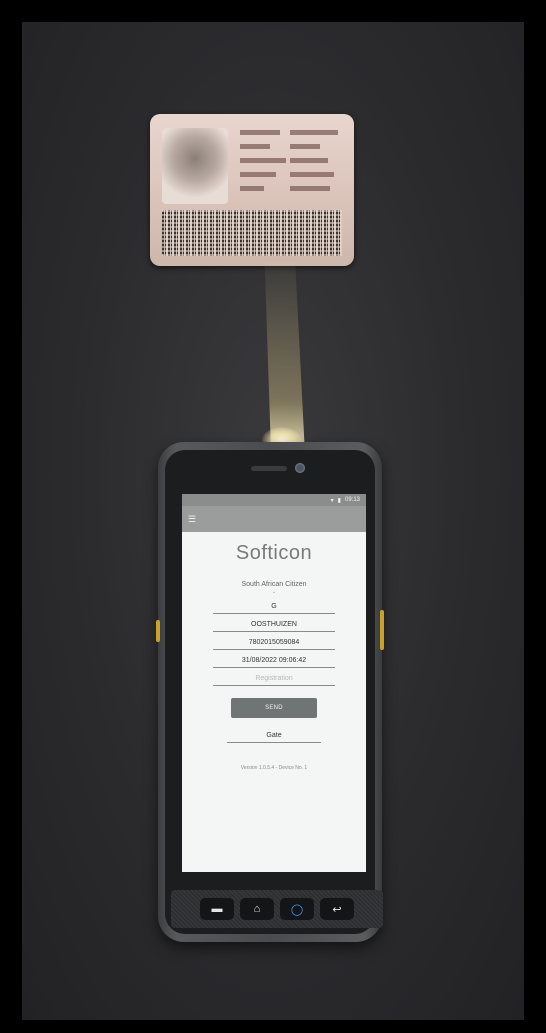 The width and height of the screenshot is (546, 1033). Describe the element at coordinates (337, 909) in the screenshot. I see `back-icon: ↩` at that location.